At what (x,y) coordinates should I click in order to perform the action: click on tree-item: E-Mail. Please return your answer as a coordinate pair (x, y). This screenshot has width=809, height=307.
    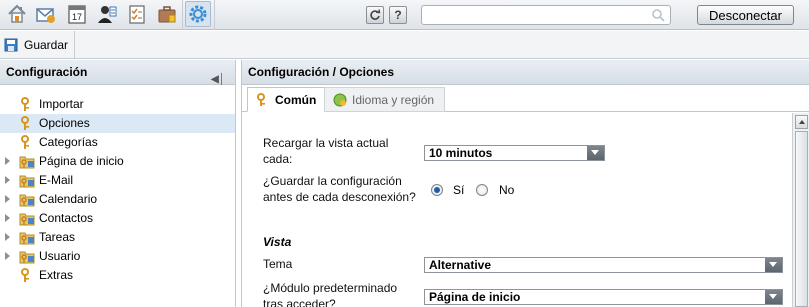
    Looking at the image, I should click on (117, 180).